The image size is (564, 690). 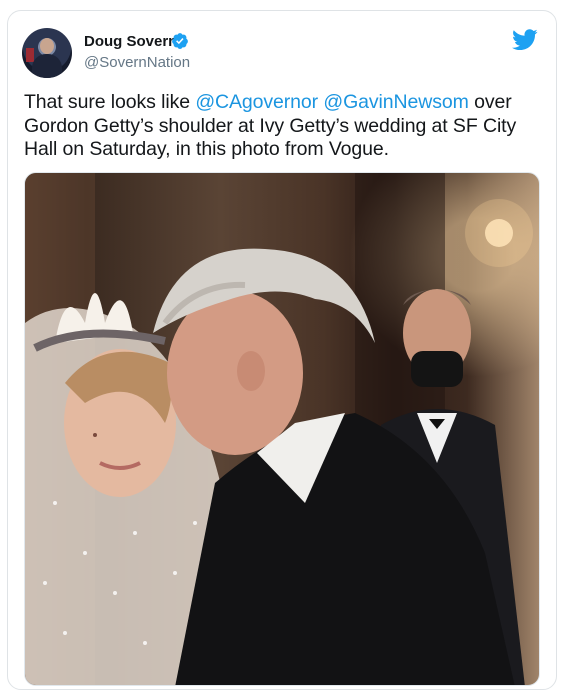 I want to click on author-display-name: Doug Sovern, so click(x=130, y=41).